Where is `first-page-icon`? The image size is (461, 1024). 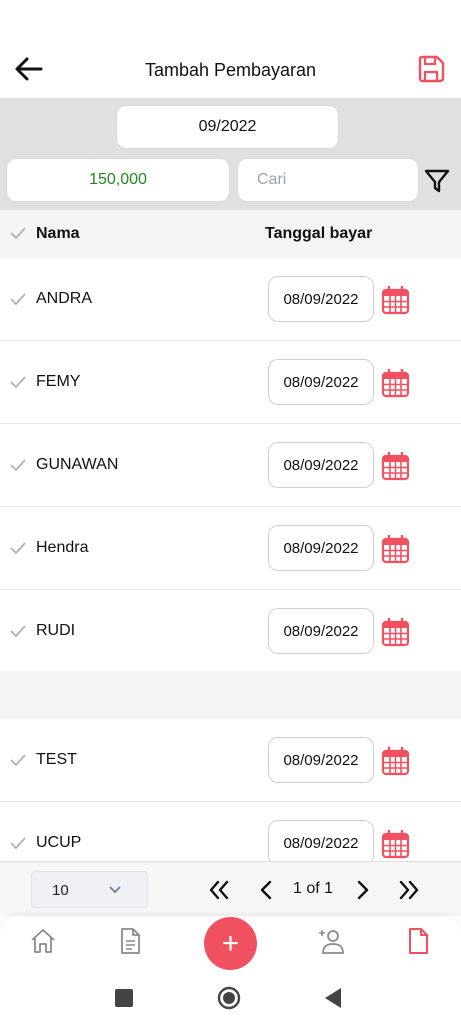 first-page-icon is located at coordinates (219, 890).